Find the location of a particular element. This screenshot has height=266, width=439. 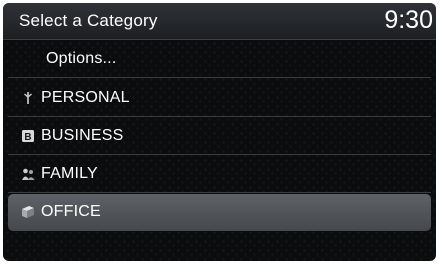

category-label: FAMILY is located at coordinates (69, 173).